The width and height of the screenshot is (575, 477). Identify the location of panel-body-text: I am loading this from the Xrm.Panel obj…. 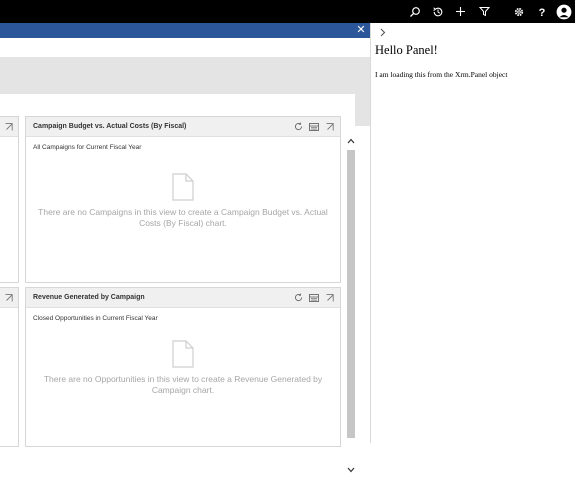
(441, 74).